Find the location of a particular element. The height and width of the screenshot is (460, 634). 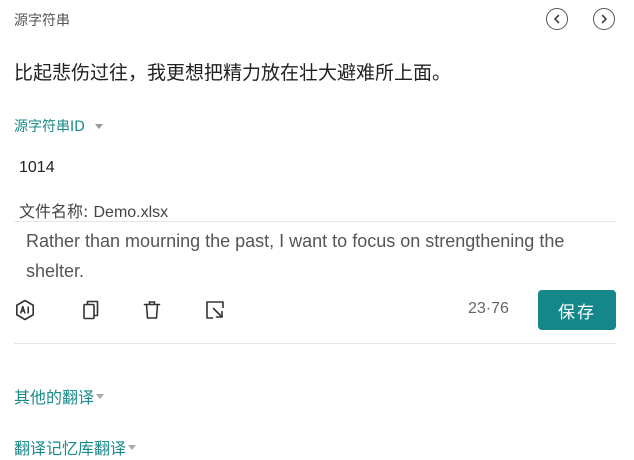

string-id-label: 源字符串ID is located at coordinates (49, 127).